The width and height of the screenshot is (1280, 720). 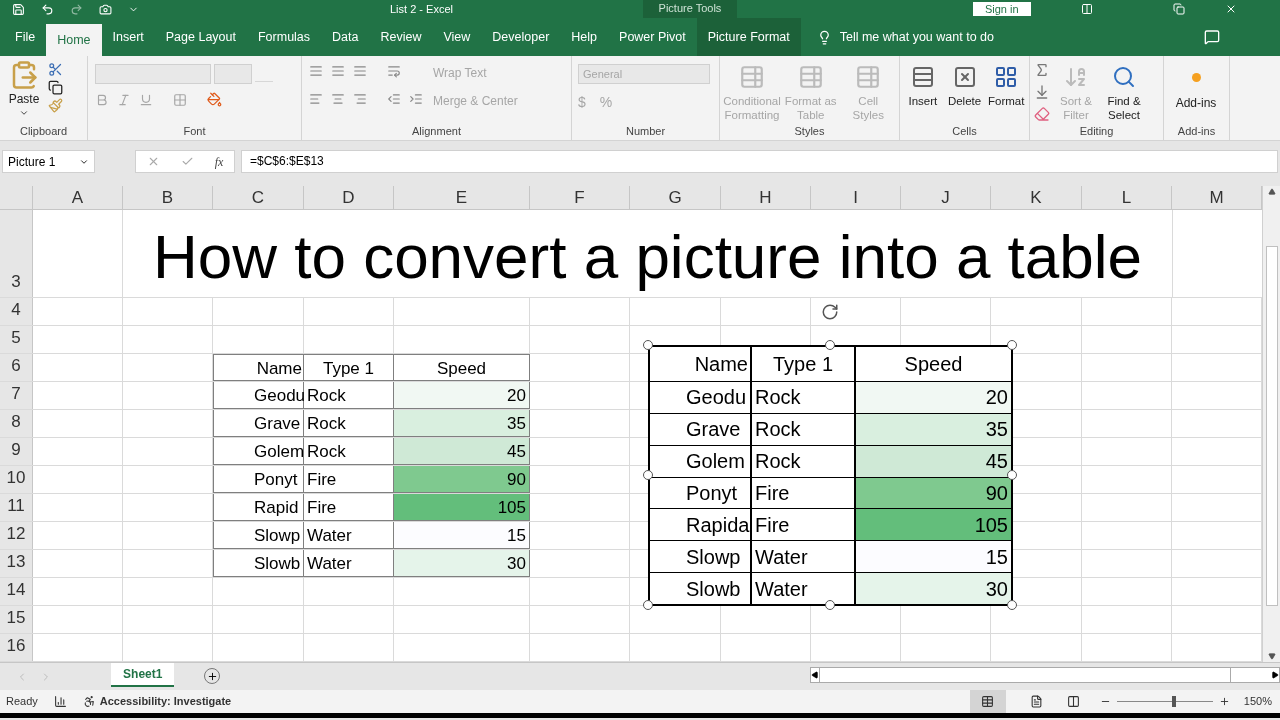 What do you see at coordinates (1127, 197) in the screenshot?
I see `column-header: L` at bounding box center [1127, 197].